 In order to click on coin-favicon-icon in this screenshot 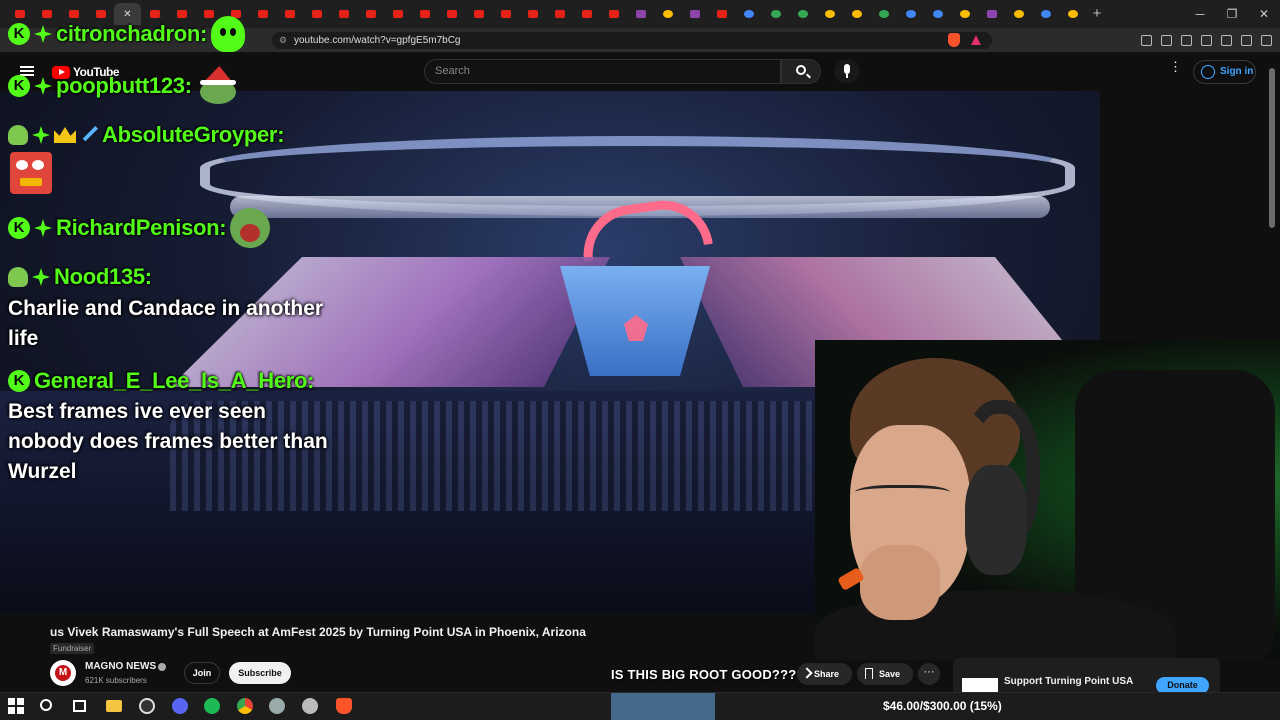, I will do `click(667, 14)`.